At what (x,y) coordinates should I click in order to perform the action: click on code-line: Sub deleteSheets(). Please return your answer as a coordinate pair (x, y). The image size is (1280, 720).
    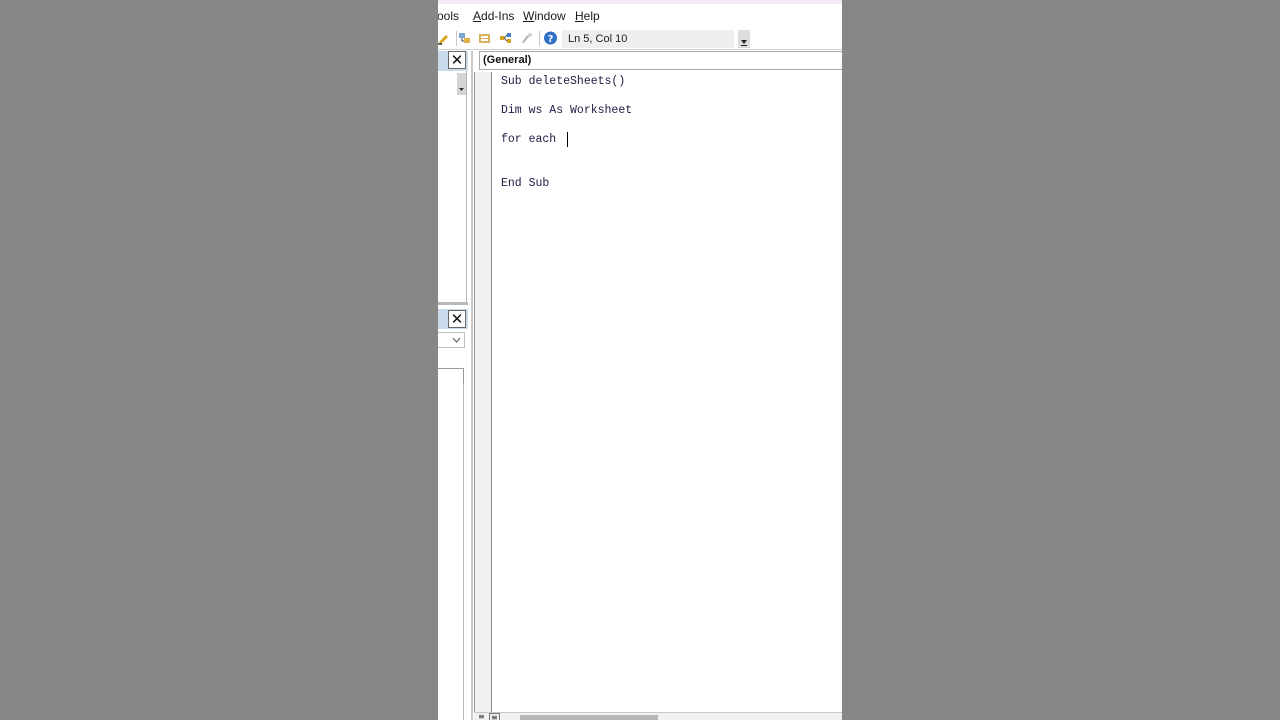
    Looking at the image, I should click on (563, 81).